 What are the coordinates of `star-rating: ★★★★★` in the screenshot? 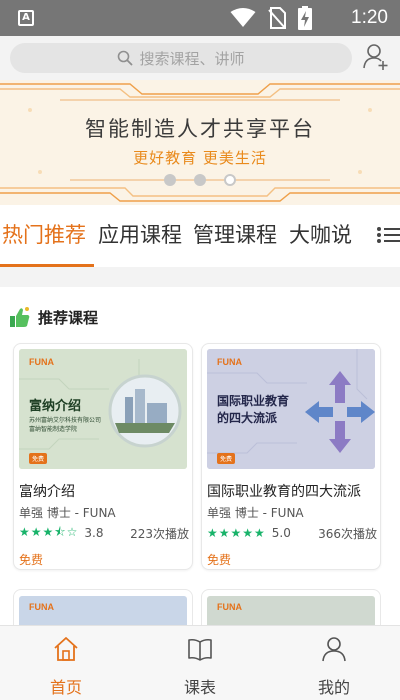 It's located at (236, 533).